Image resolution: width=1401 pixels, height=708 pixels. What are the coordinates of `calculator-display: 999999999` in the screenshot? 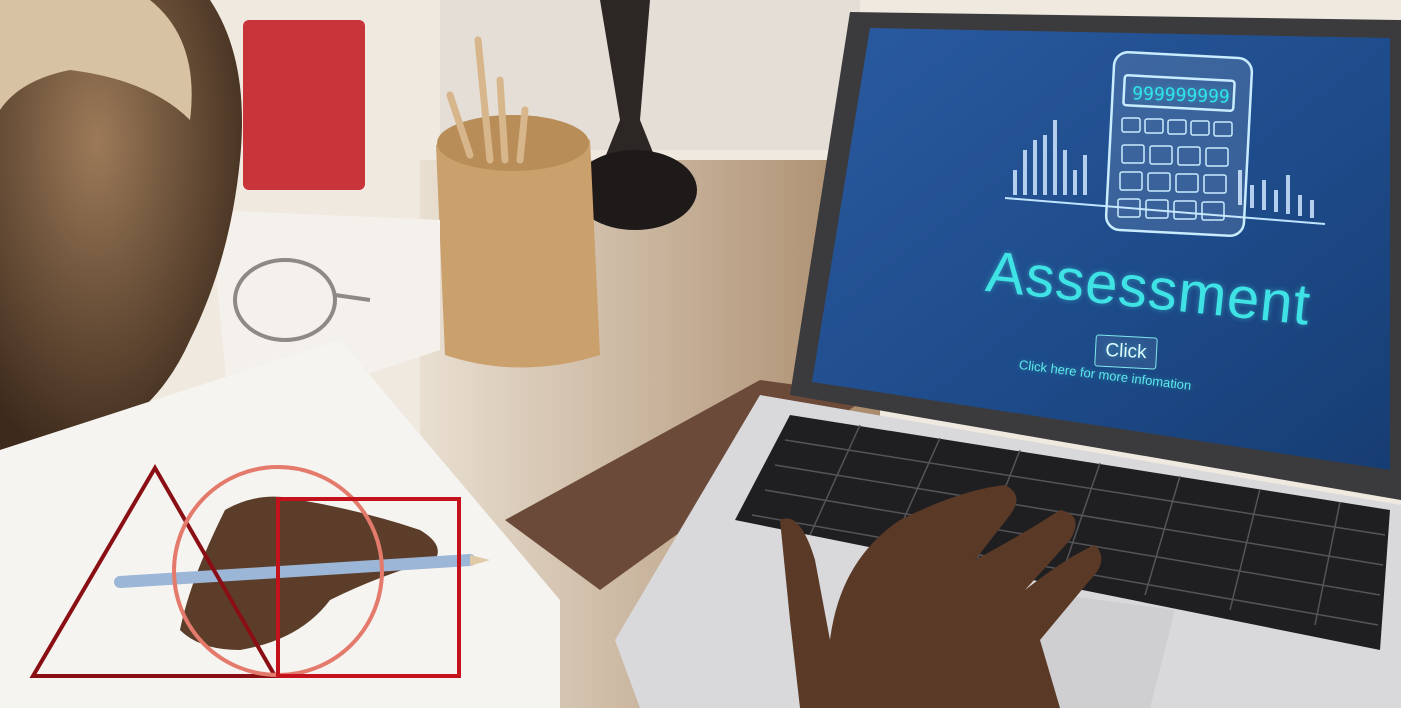 It's located at (1181, 95).